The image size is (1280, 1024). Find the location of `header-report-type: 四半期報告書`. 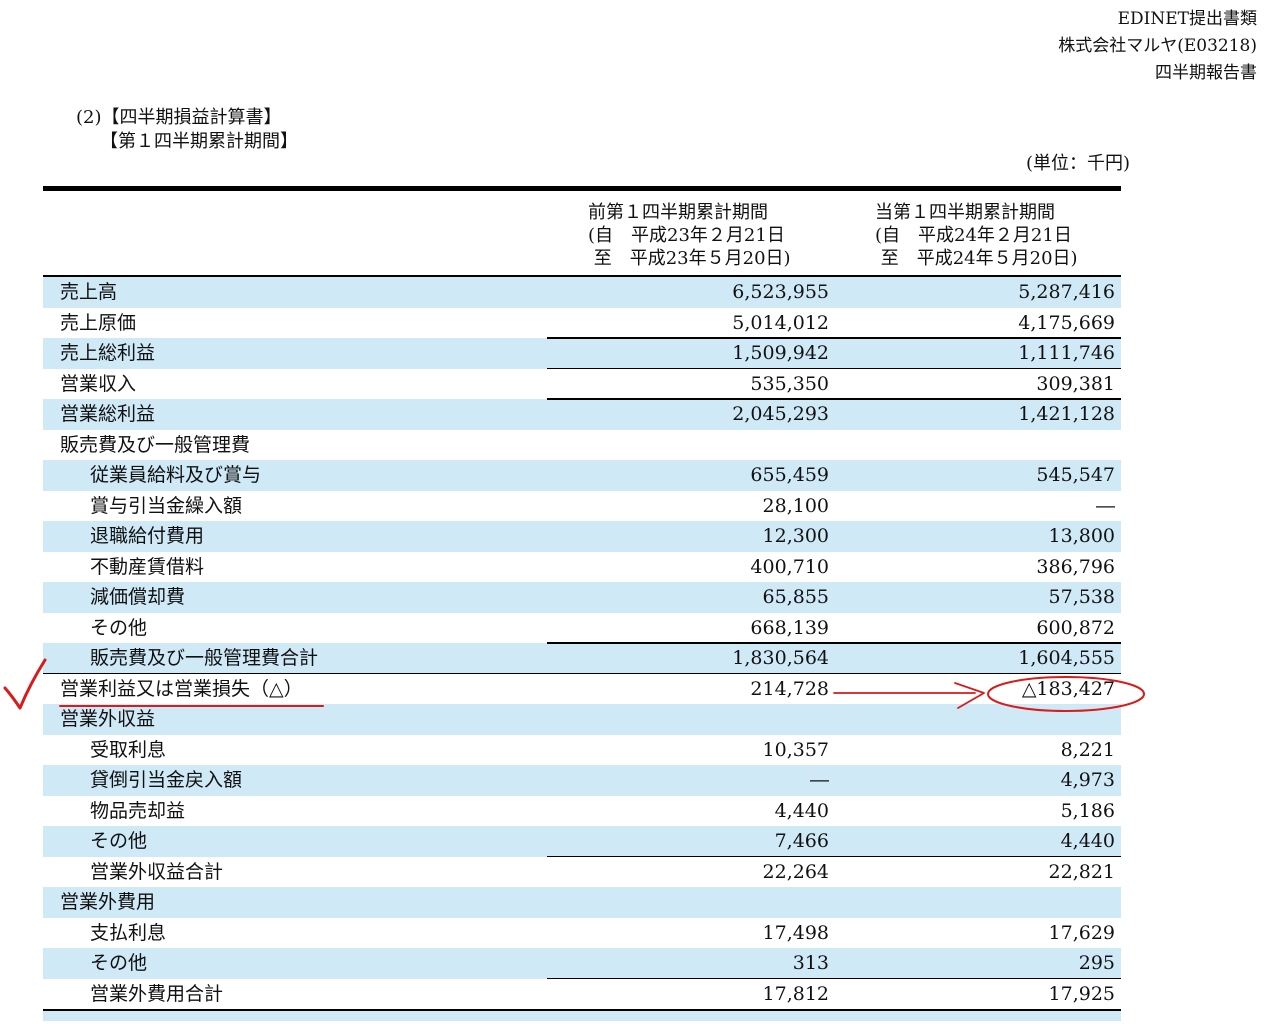

header-report-type: 四半期報告書 is located at coordinates (1206, 73).